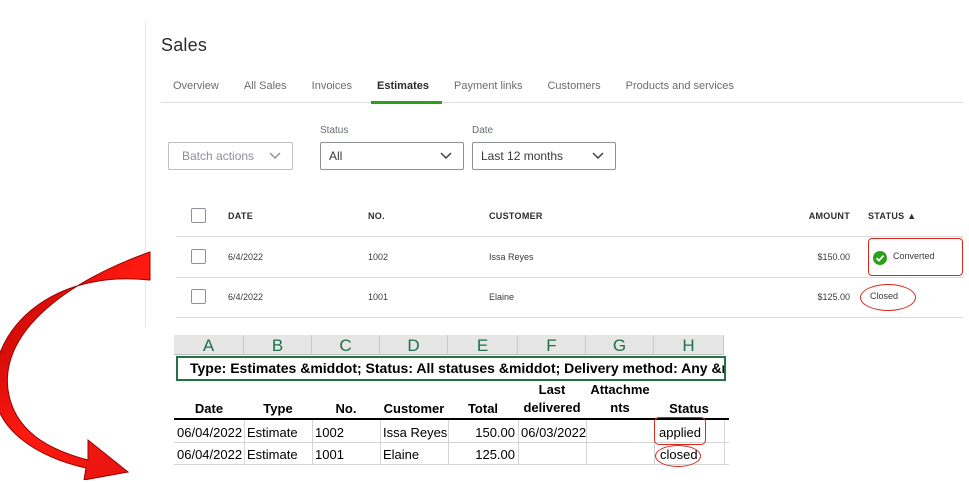 The width and height of the screenshot is (969, 483). Describe the element at coordinates (833, 297) in the screenshot. I see `row-amount: $125.00` at that location.